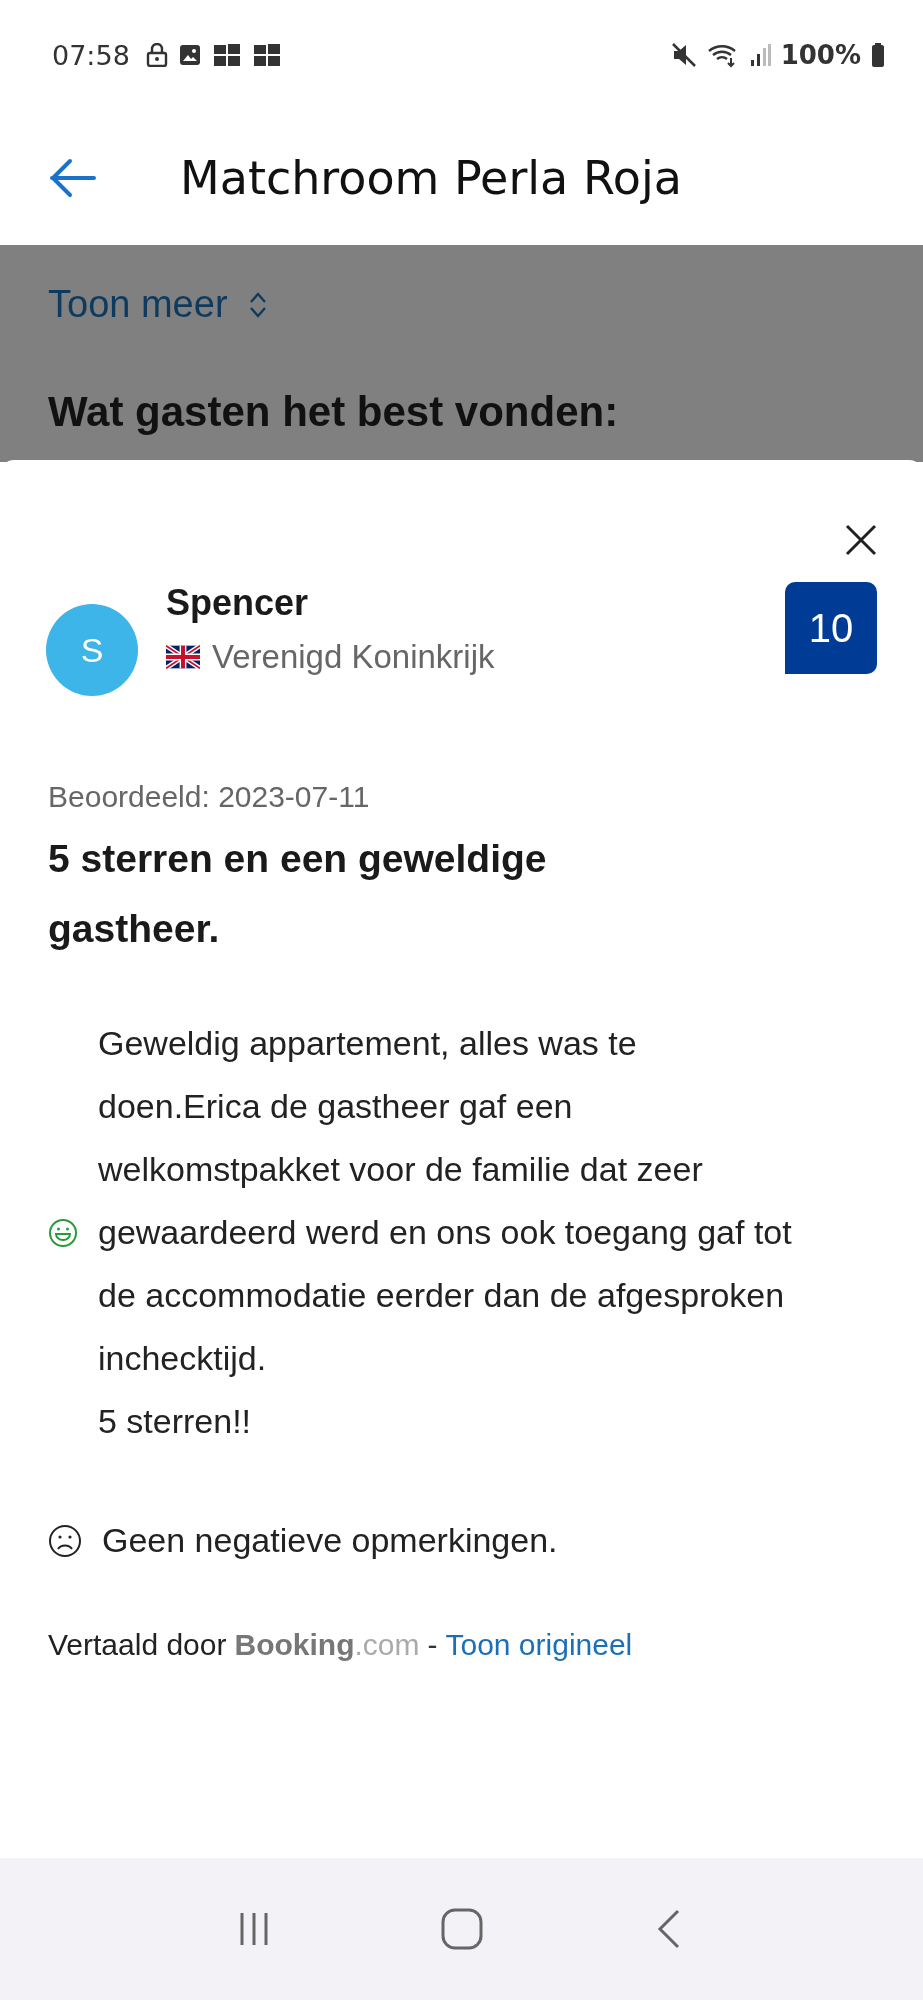 Image resolution: width=923 pixels, height=2000 pixels. What do you see at coordinates (65, 1540) in the screenshot?
I see `sad-face-icon` at bounding box center [65, 1540].